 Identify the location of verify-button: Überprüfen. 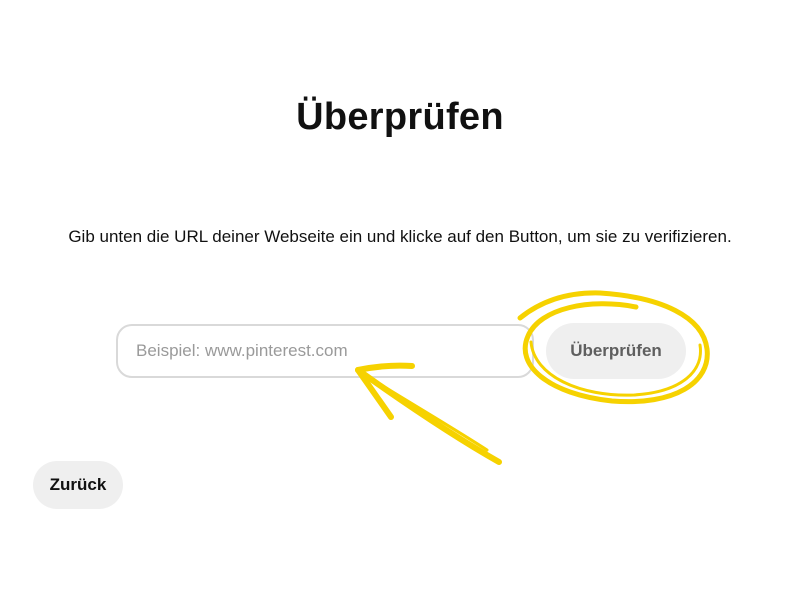
(616, 351).